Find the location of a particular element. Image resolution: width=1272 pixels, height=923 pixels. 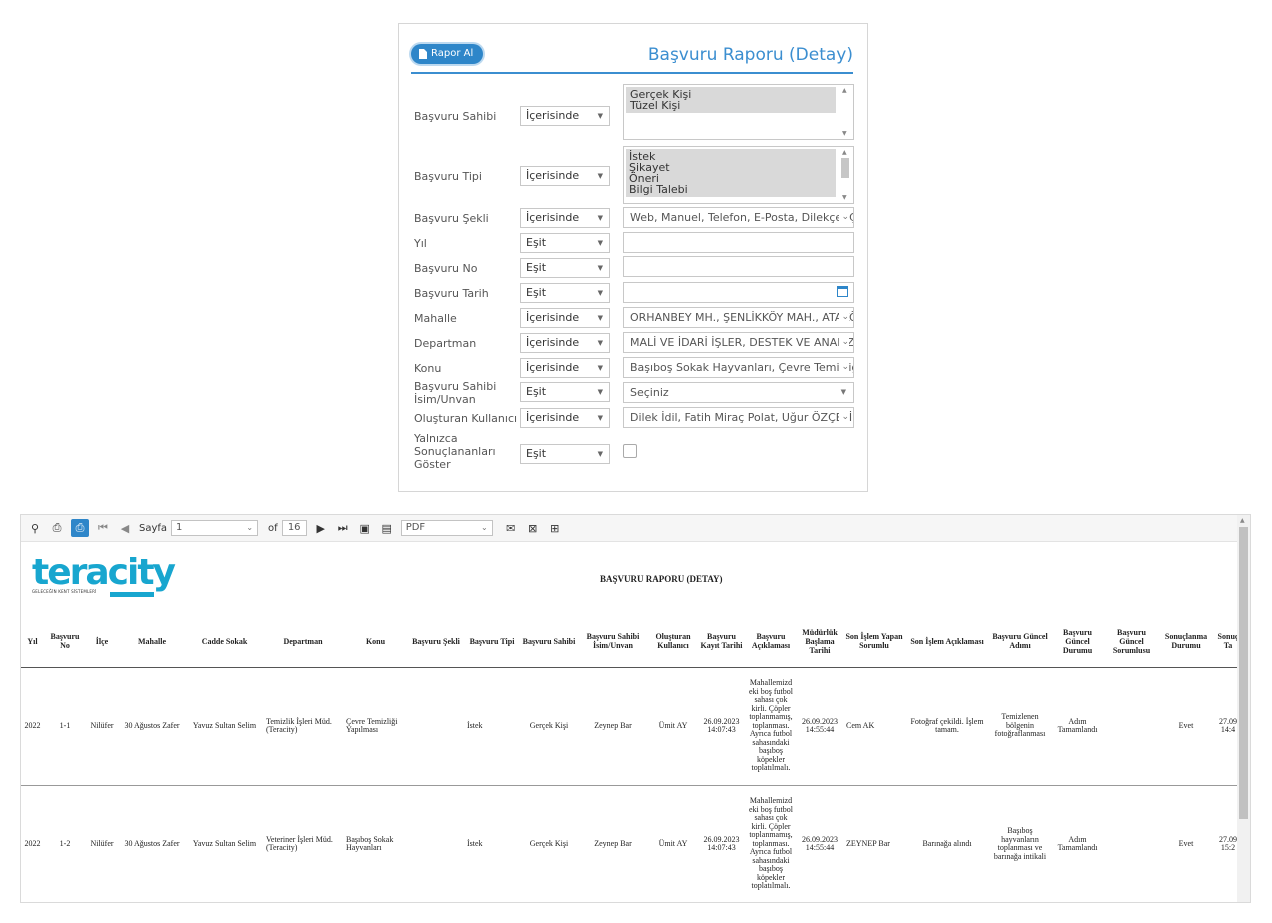

basvuru-tarih-input is located at coordinates (738, 292).